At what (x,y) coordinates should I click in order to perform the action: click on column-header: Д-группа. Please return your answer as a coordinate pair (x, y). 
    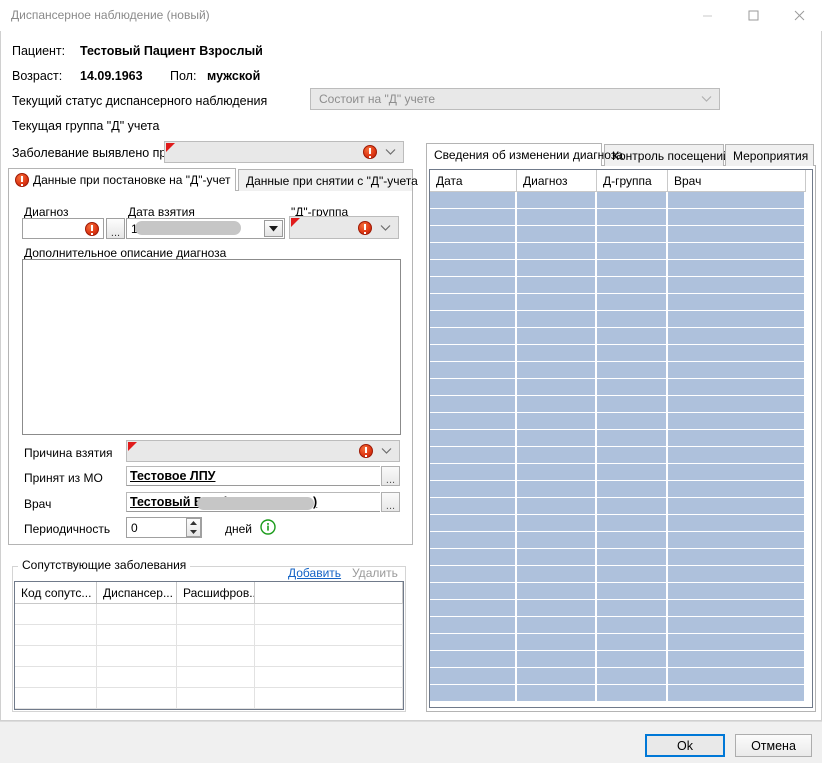
    Looking at the image, I should click on (632, 181).